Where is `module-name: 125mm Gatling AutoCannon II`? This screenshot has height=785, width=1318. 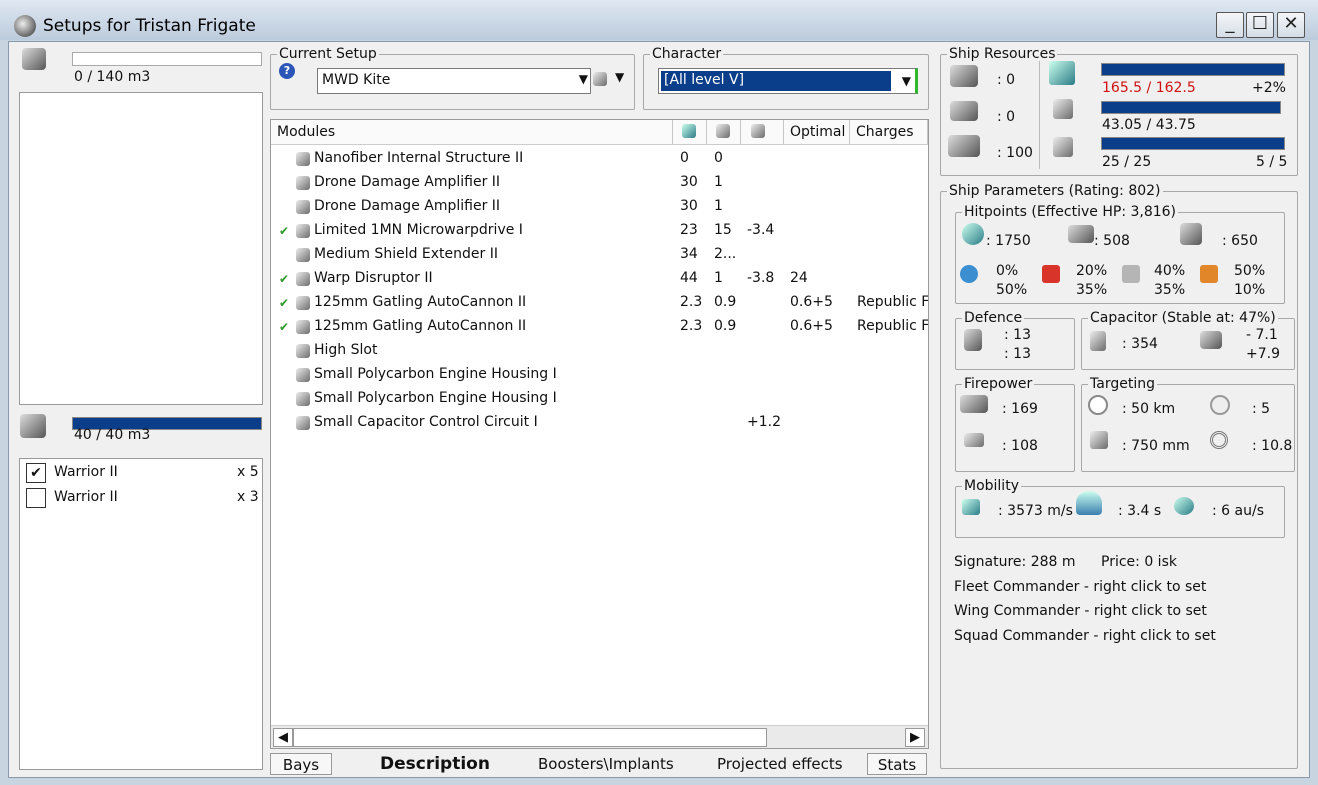 module-name: 125mm Gatling AutoCannon II is located at coordinates (420, 302).